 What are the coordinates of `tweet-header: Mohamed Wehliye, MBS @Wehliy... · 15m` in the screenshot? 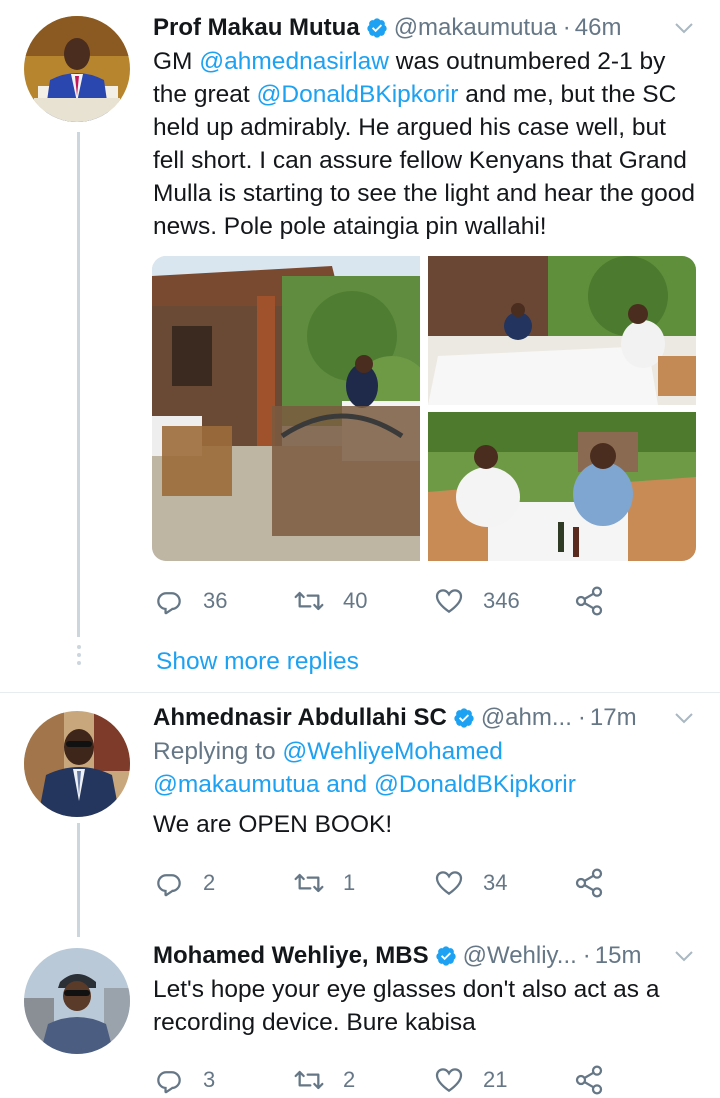 It's located at (424, 956).